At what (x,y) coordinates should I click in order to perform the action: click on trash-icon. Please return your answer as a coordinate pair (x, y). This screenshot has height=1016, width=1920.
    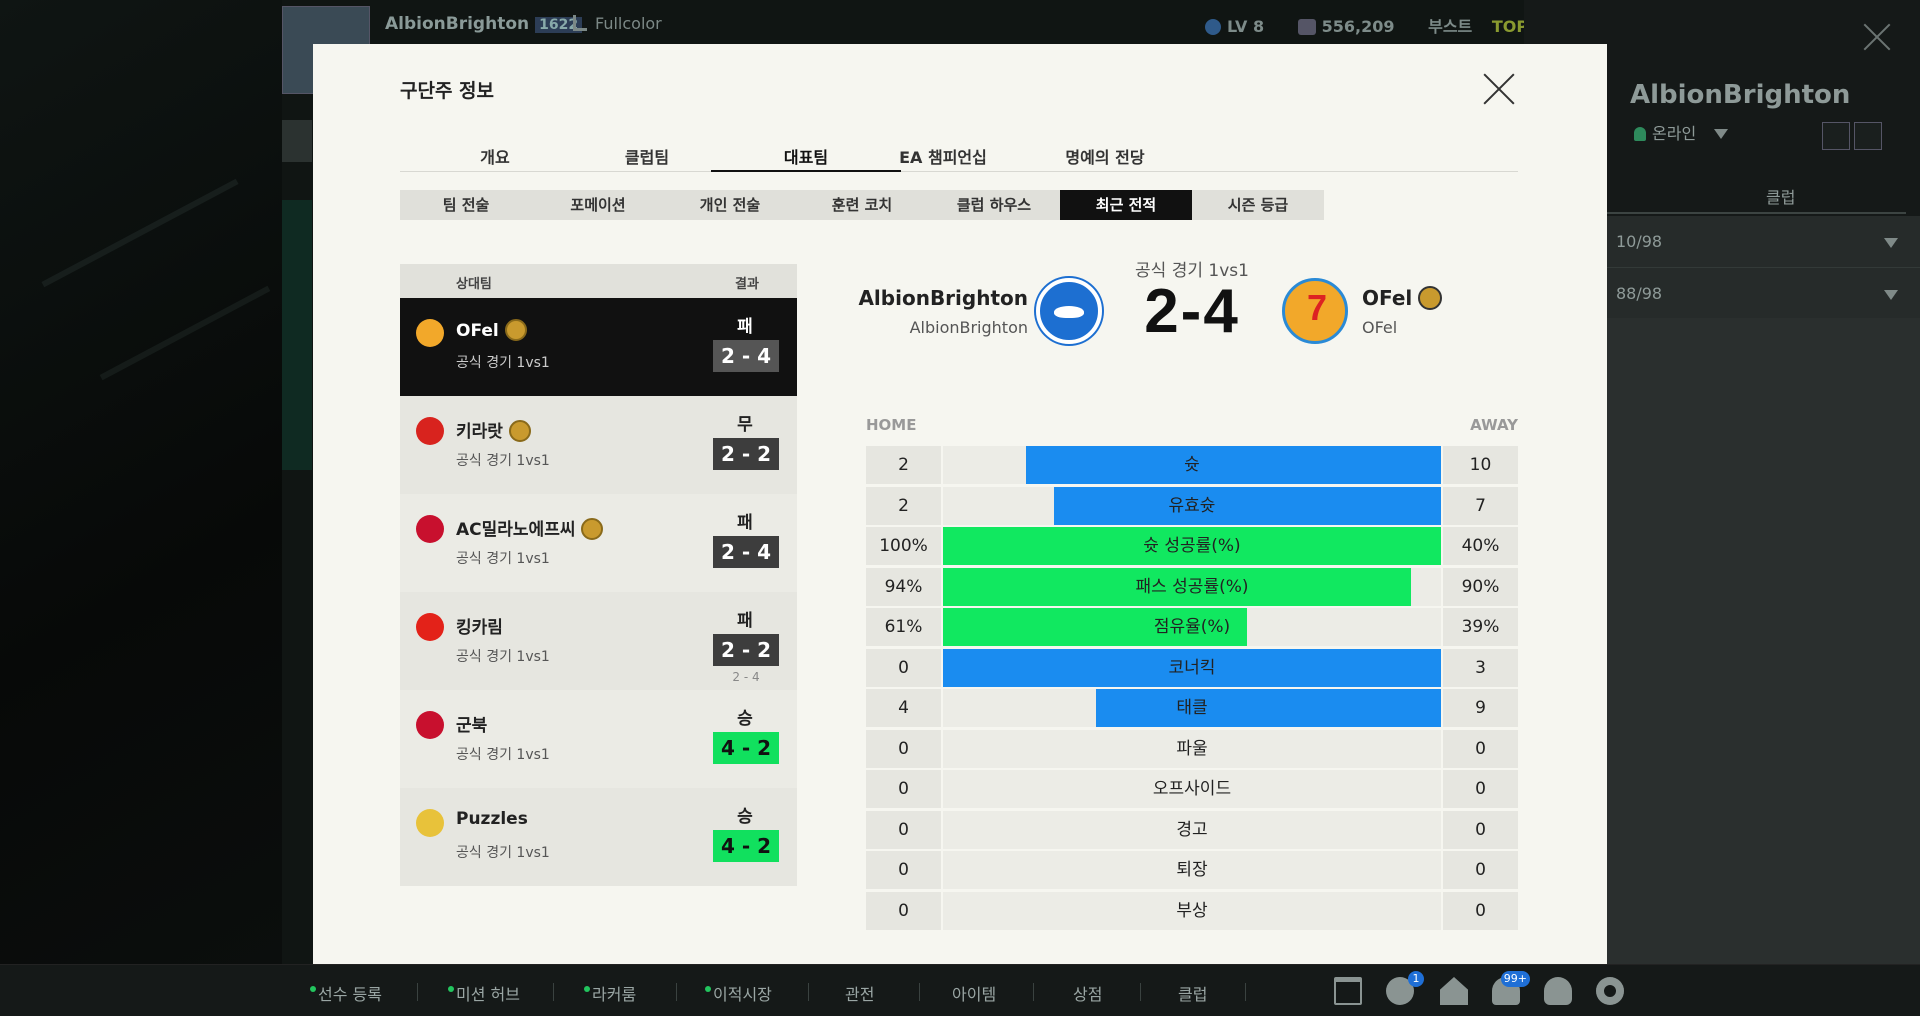
    Looking at the image, I should click on (1348, 991).